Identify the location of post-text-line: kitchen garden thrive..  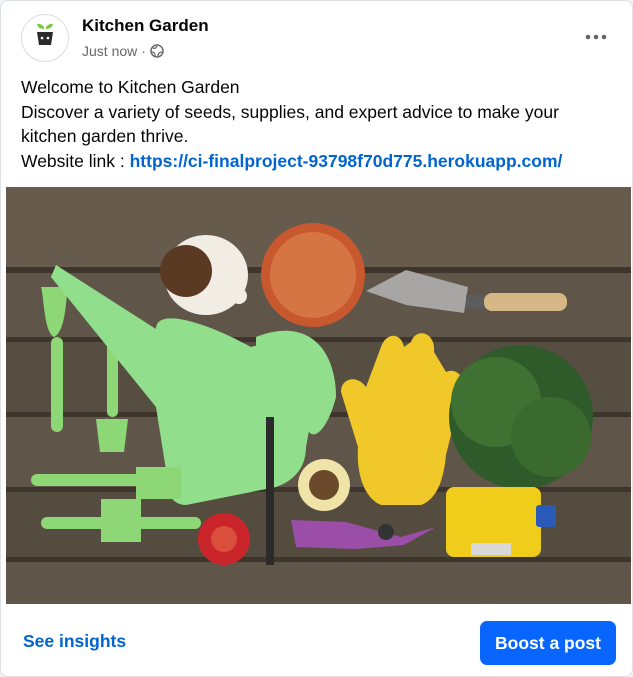
(105, 136).